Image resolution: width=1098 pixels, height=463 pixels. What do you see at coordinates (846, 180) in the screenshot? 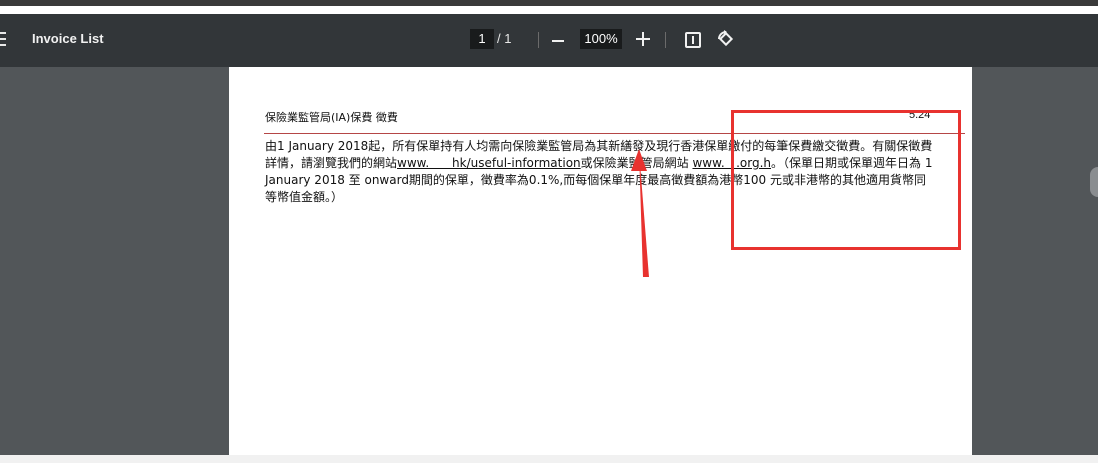
I see `annotation-highlight-box` at bounding box center [846, 180].